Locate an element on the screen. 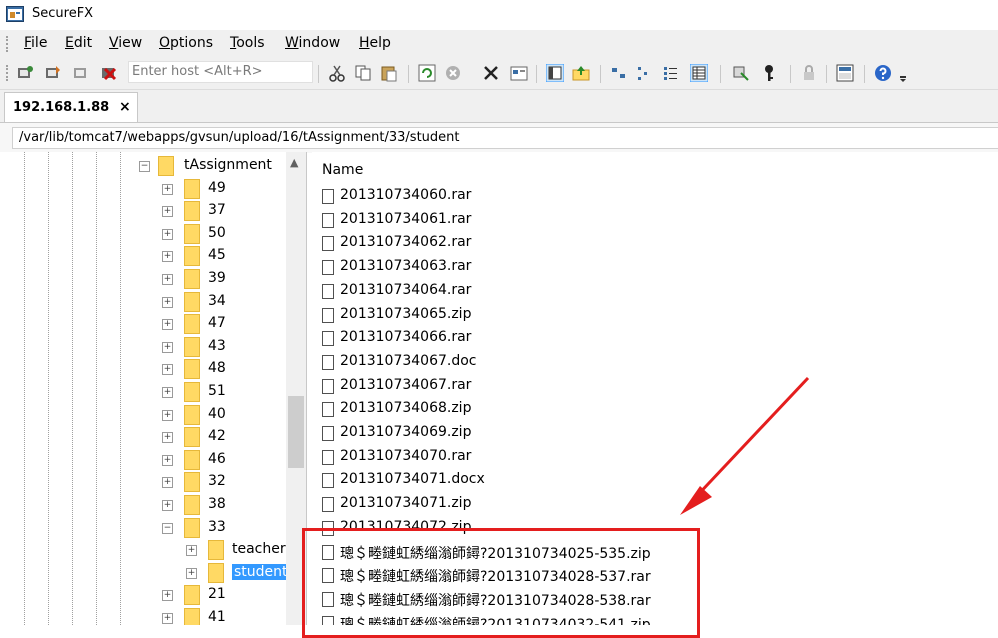  tree-item: − tAssignment is located at coordinates (143, 166).